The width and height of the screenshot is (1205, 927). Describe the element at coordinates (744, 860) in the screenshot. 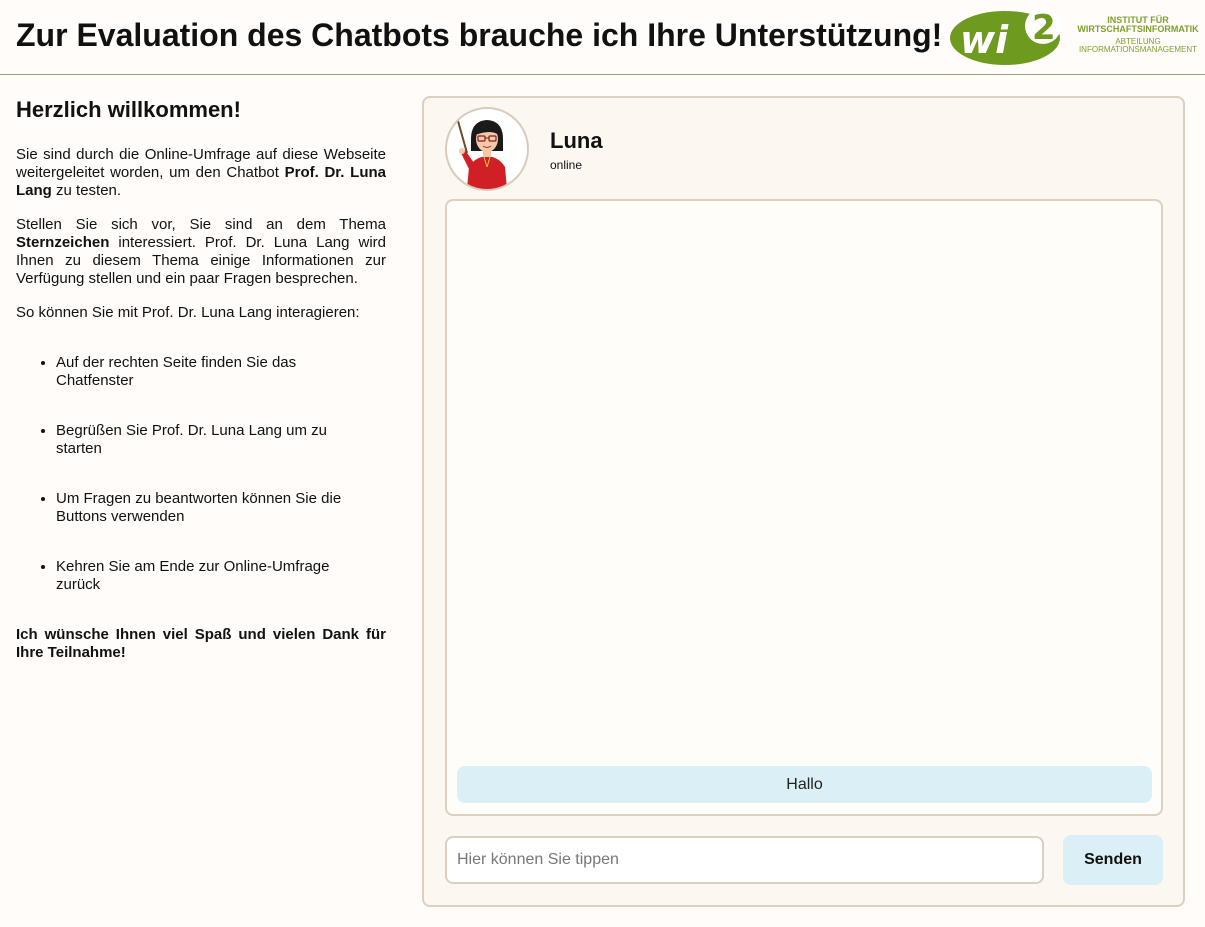

I see `chat-input` at that location.